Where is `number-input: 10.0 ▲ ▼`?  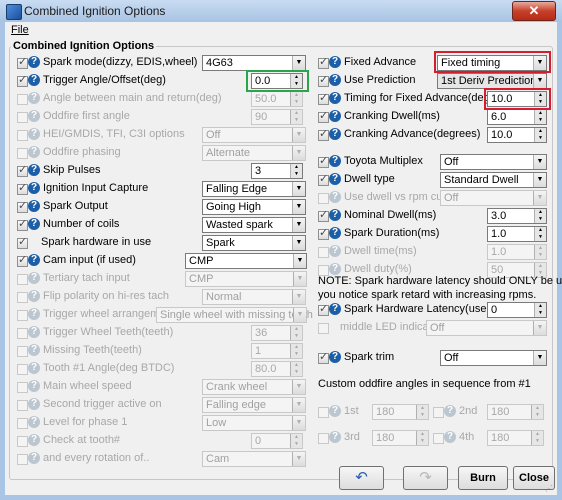 number-input: 10.0 ▲ ▼ is located at coordinates (517, 135).